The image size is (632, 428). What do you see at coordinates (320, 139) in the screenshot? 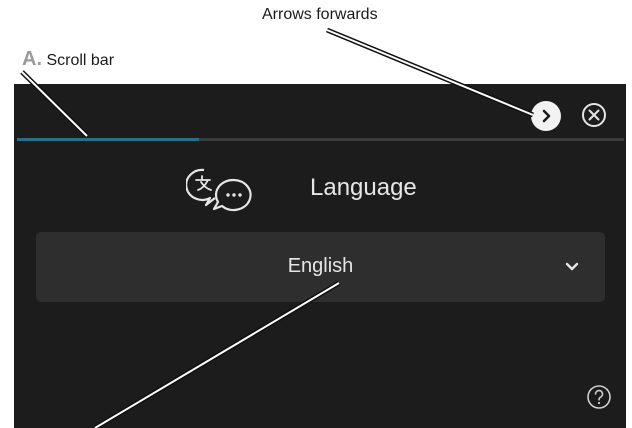
I see `scroll-bar` at bounding box center [320, 139].